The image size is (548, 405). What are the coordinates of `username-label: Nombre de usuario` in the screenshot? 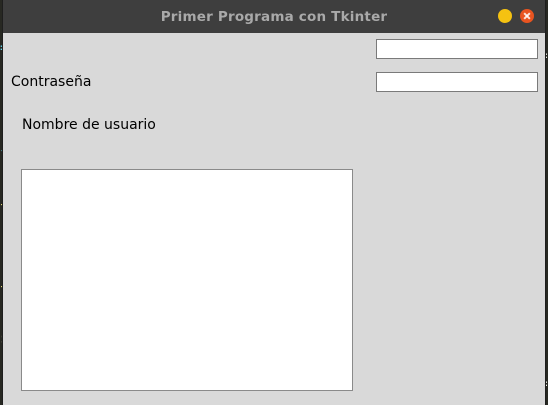 It's located at (89, 125).